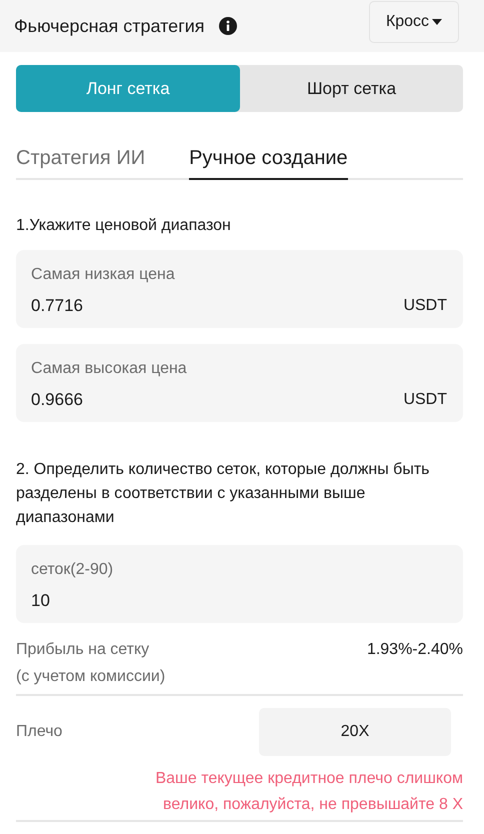 This screenshot has height=834, width=484. What do you see at coordinates (351, 88) in the screenshot?
I see `direction-tab: Шорт сетка` at bounding box center [351, 88].